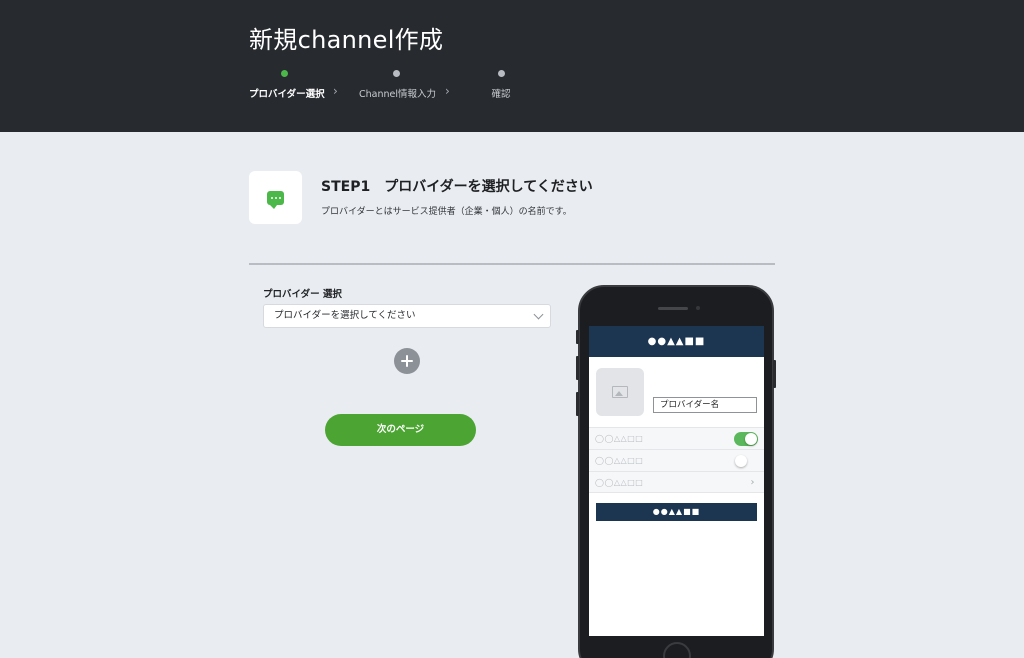 Image resolution: width=1024 pixels, height=658 pixels. I want to click on section-divider, so click(512, 264).